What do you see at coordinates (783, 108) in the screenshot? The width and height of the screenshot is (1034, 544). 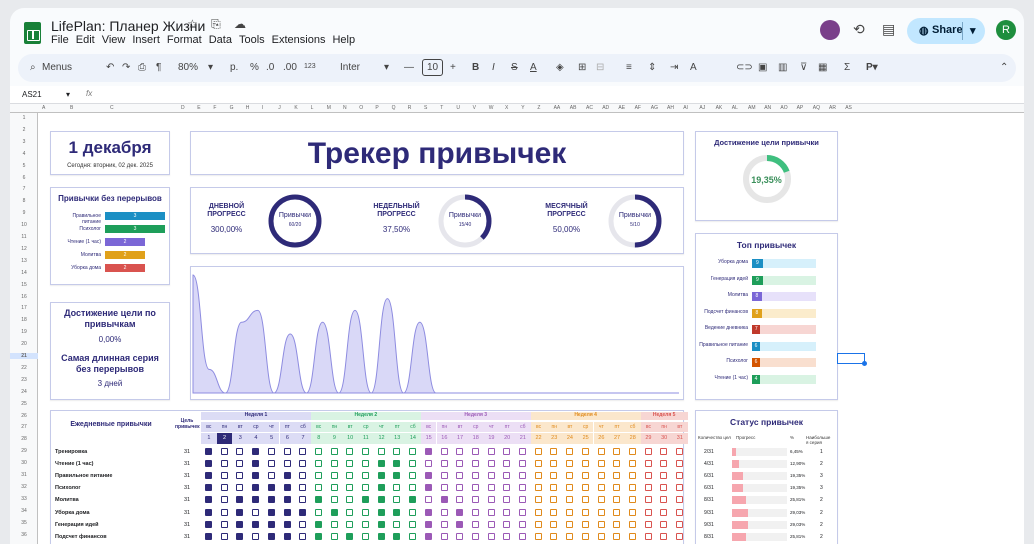 I see `column-header: AO` at bounding box center [783, 108].